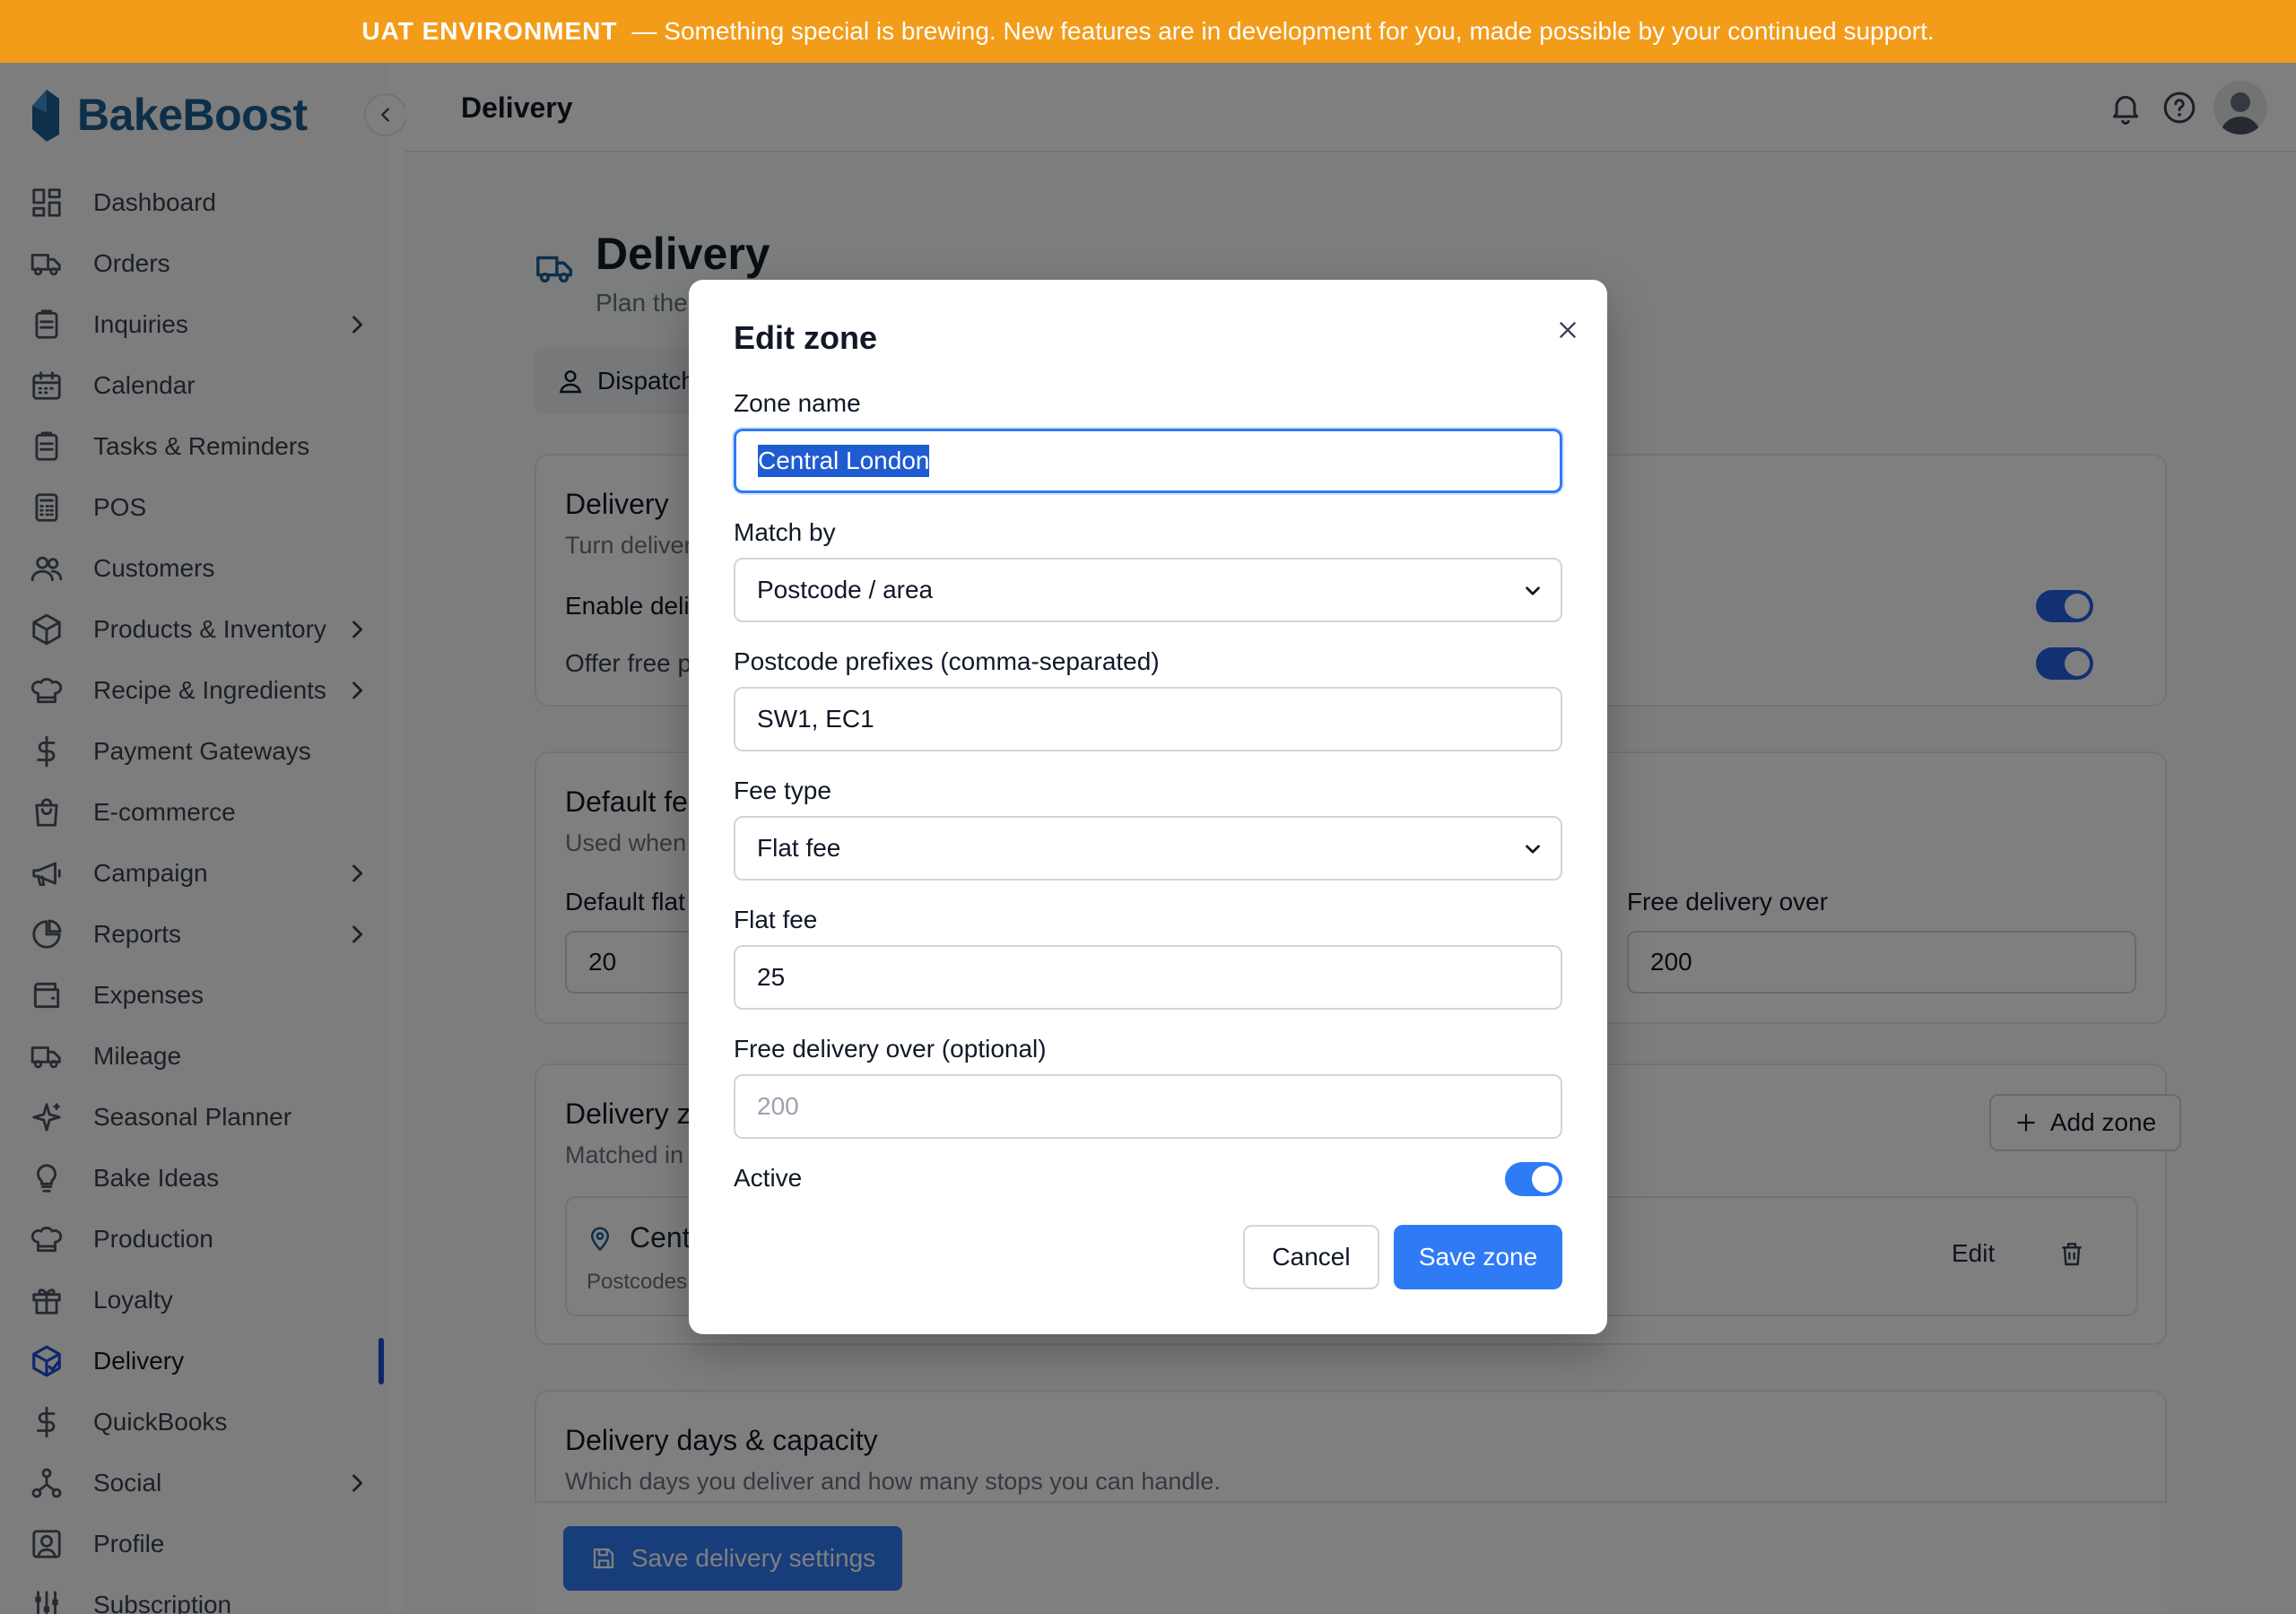  I want to click on free-over-optional-input: 200, so click(1148, 1106).